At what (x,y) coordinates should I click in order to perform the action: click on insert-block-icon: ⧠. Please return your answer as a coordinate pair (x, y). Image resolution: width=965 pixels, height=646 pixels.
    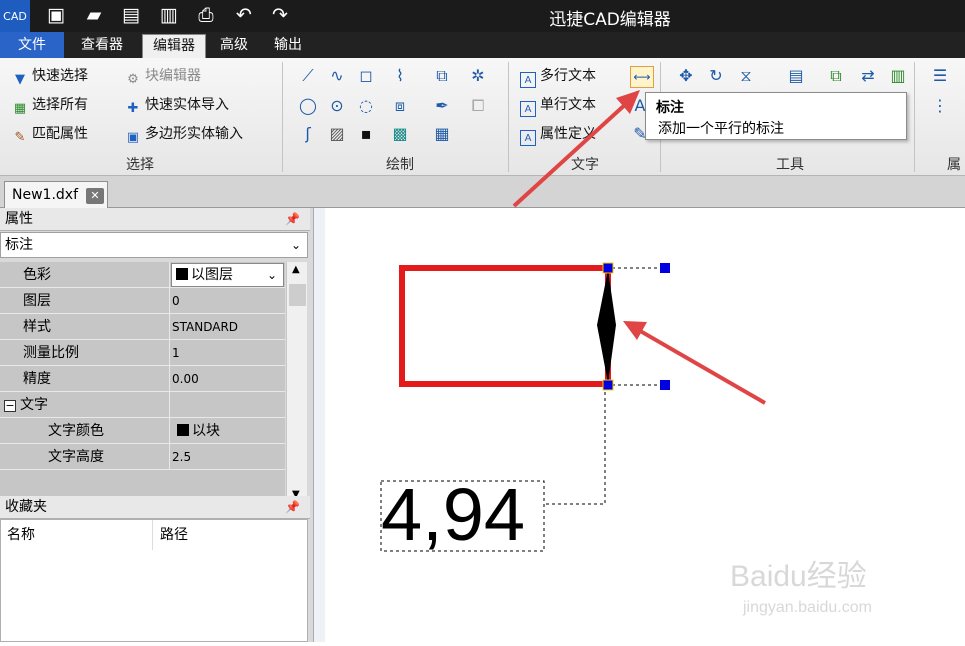
    Looking at the image, I should click on (478, 106).